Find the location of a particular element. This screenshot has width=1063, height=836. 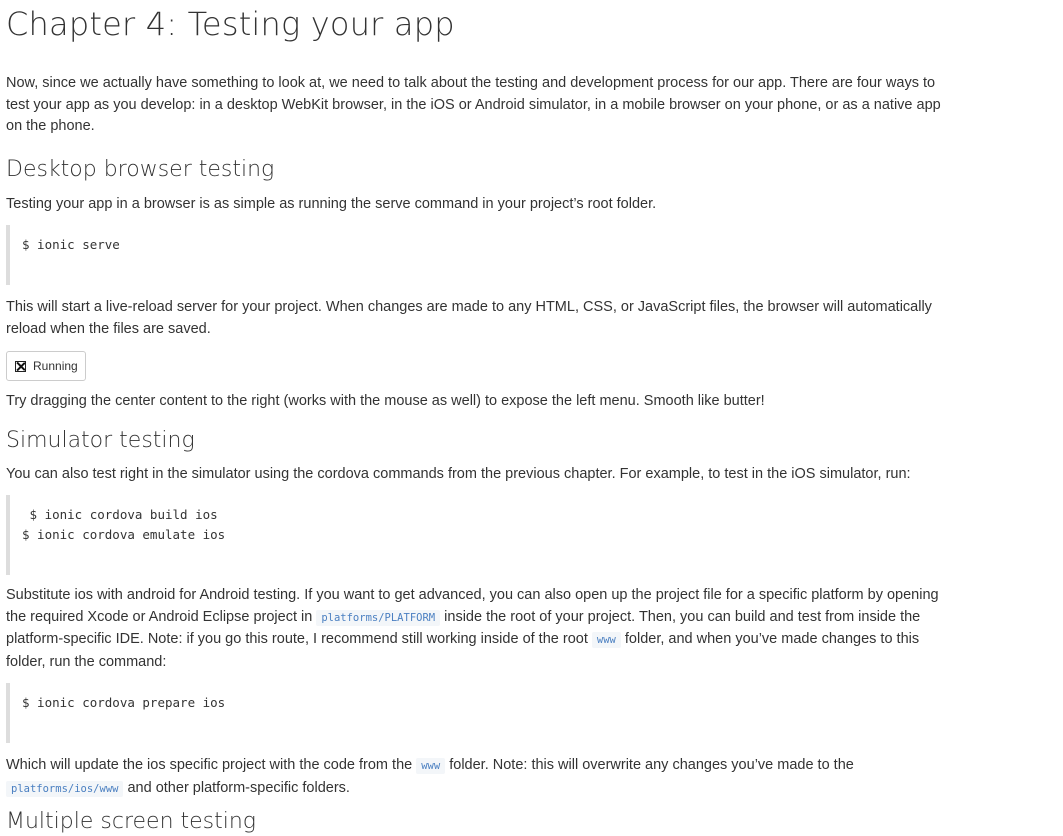

prepare-code-block: $ ionic cordova prepare ios is located at coordinates (481, 713).